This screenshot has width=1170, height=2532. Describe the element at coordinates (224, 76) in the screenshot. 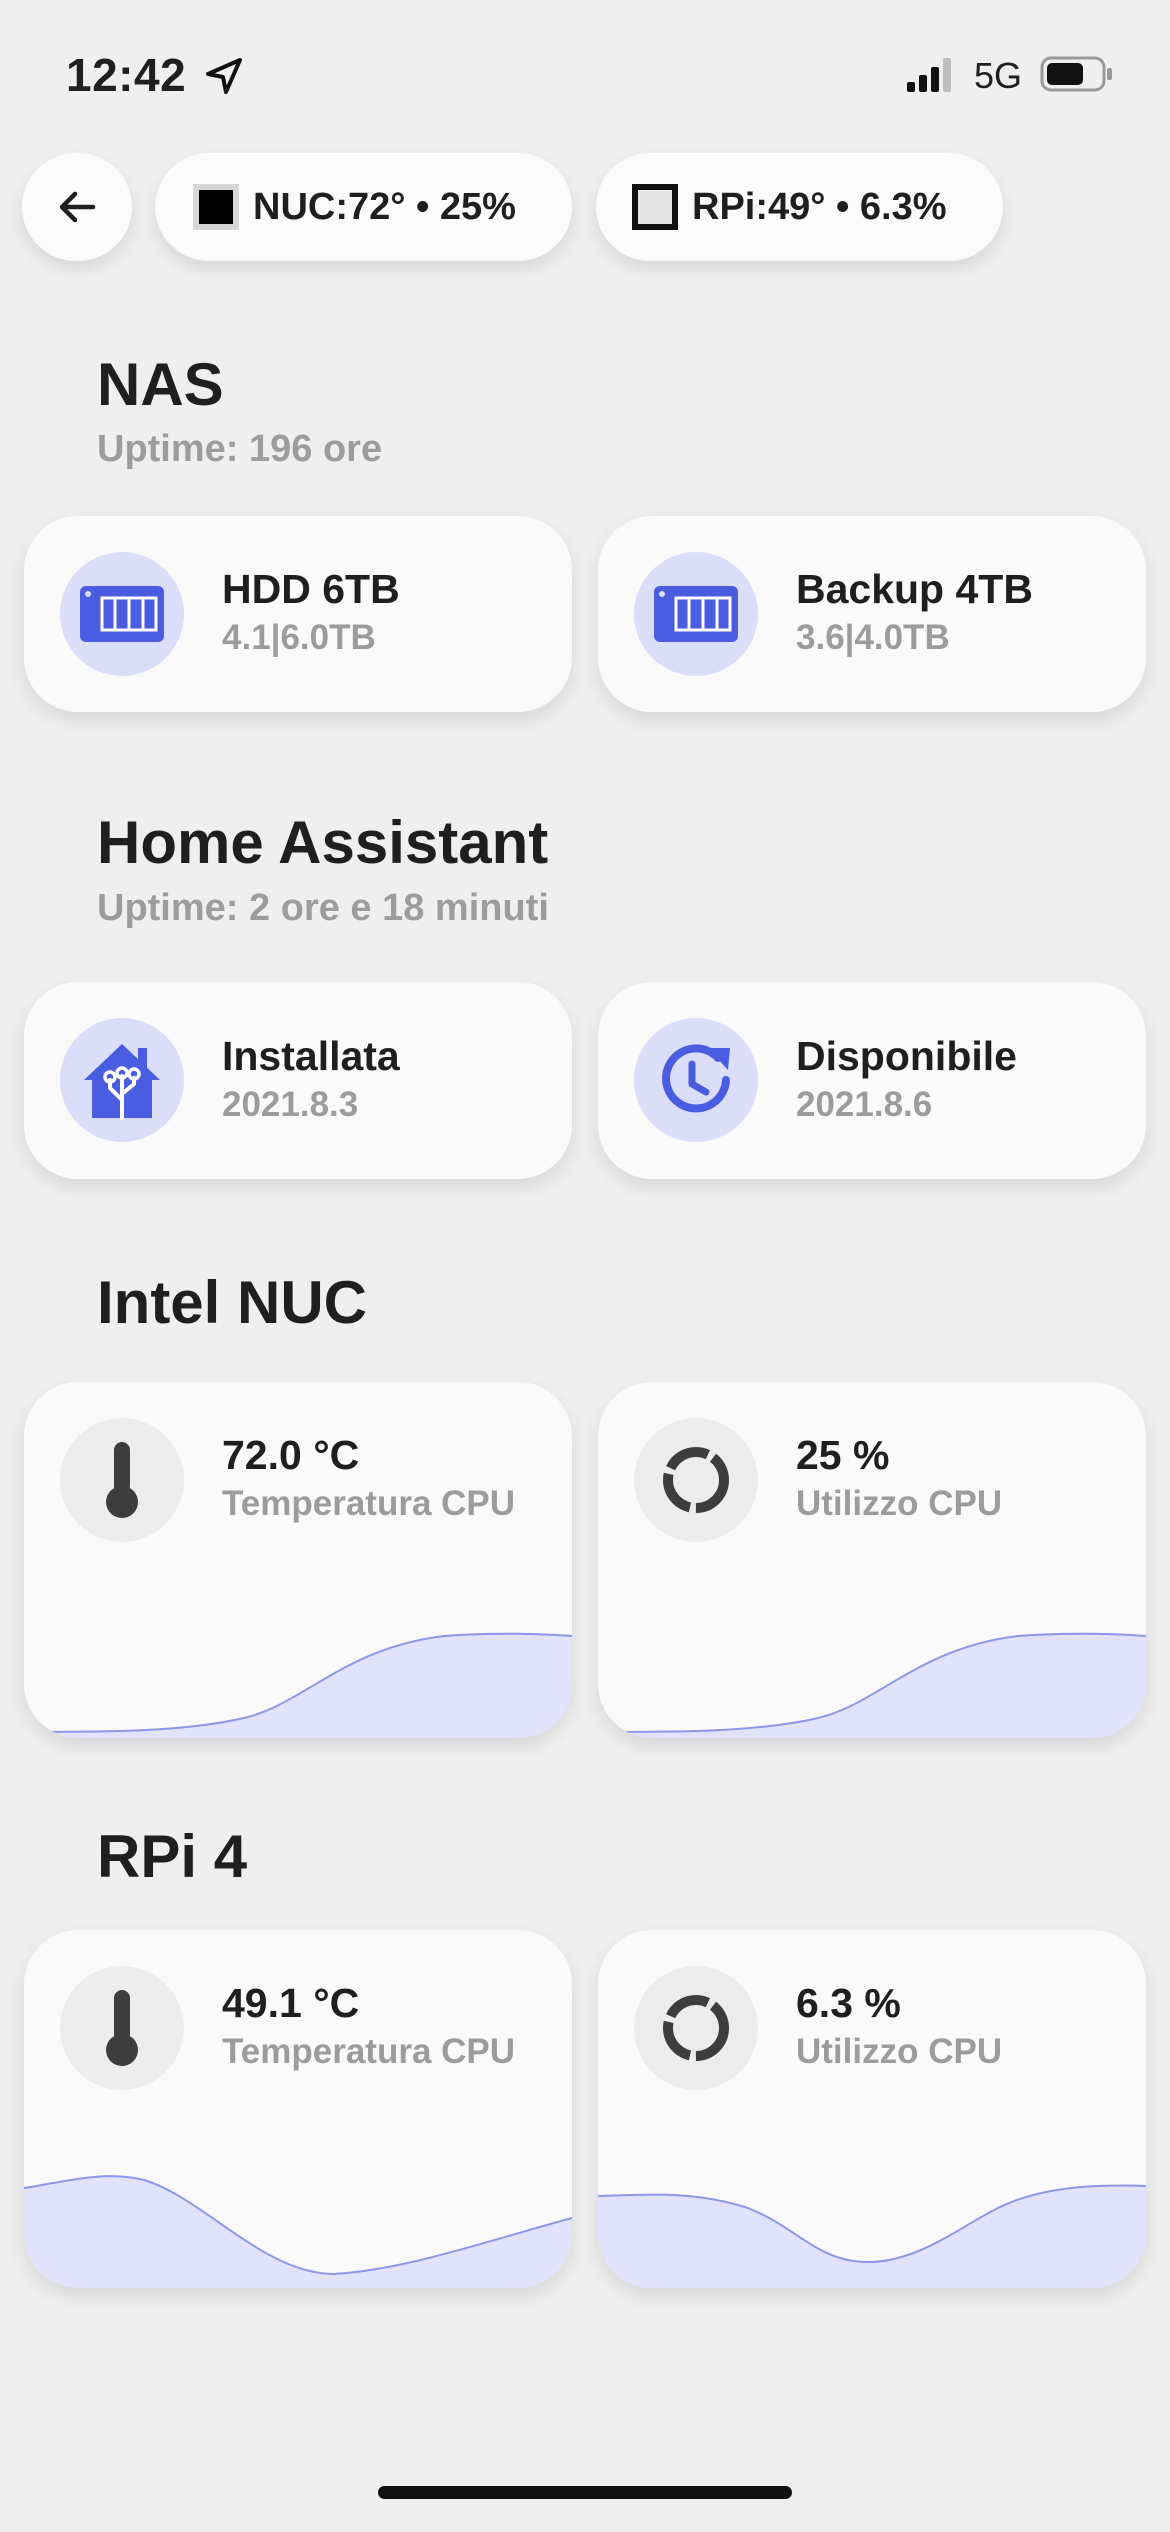

I see `location-arrow-icon` at that location.